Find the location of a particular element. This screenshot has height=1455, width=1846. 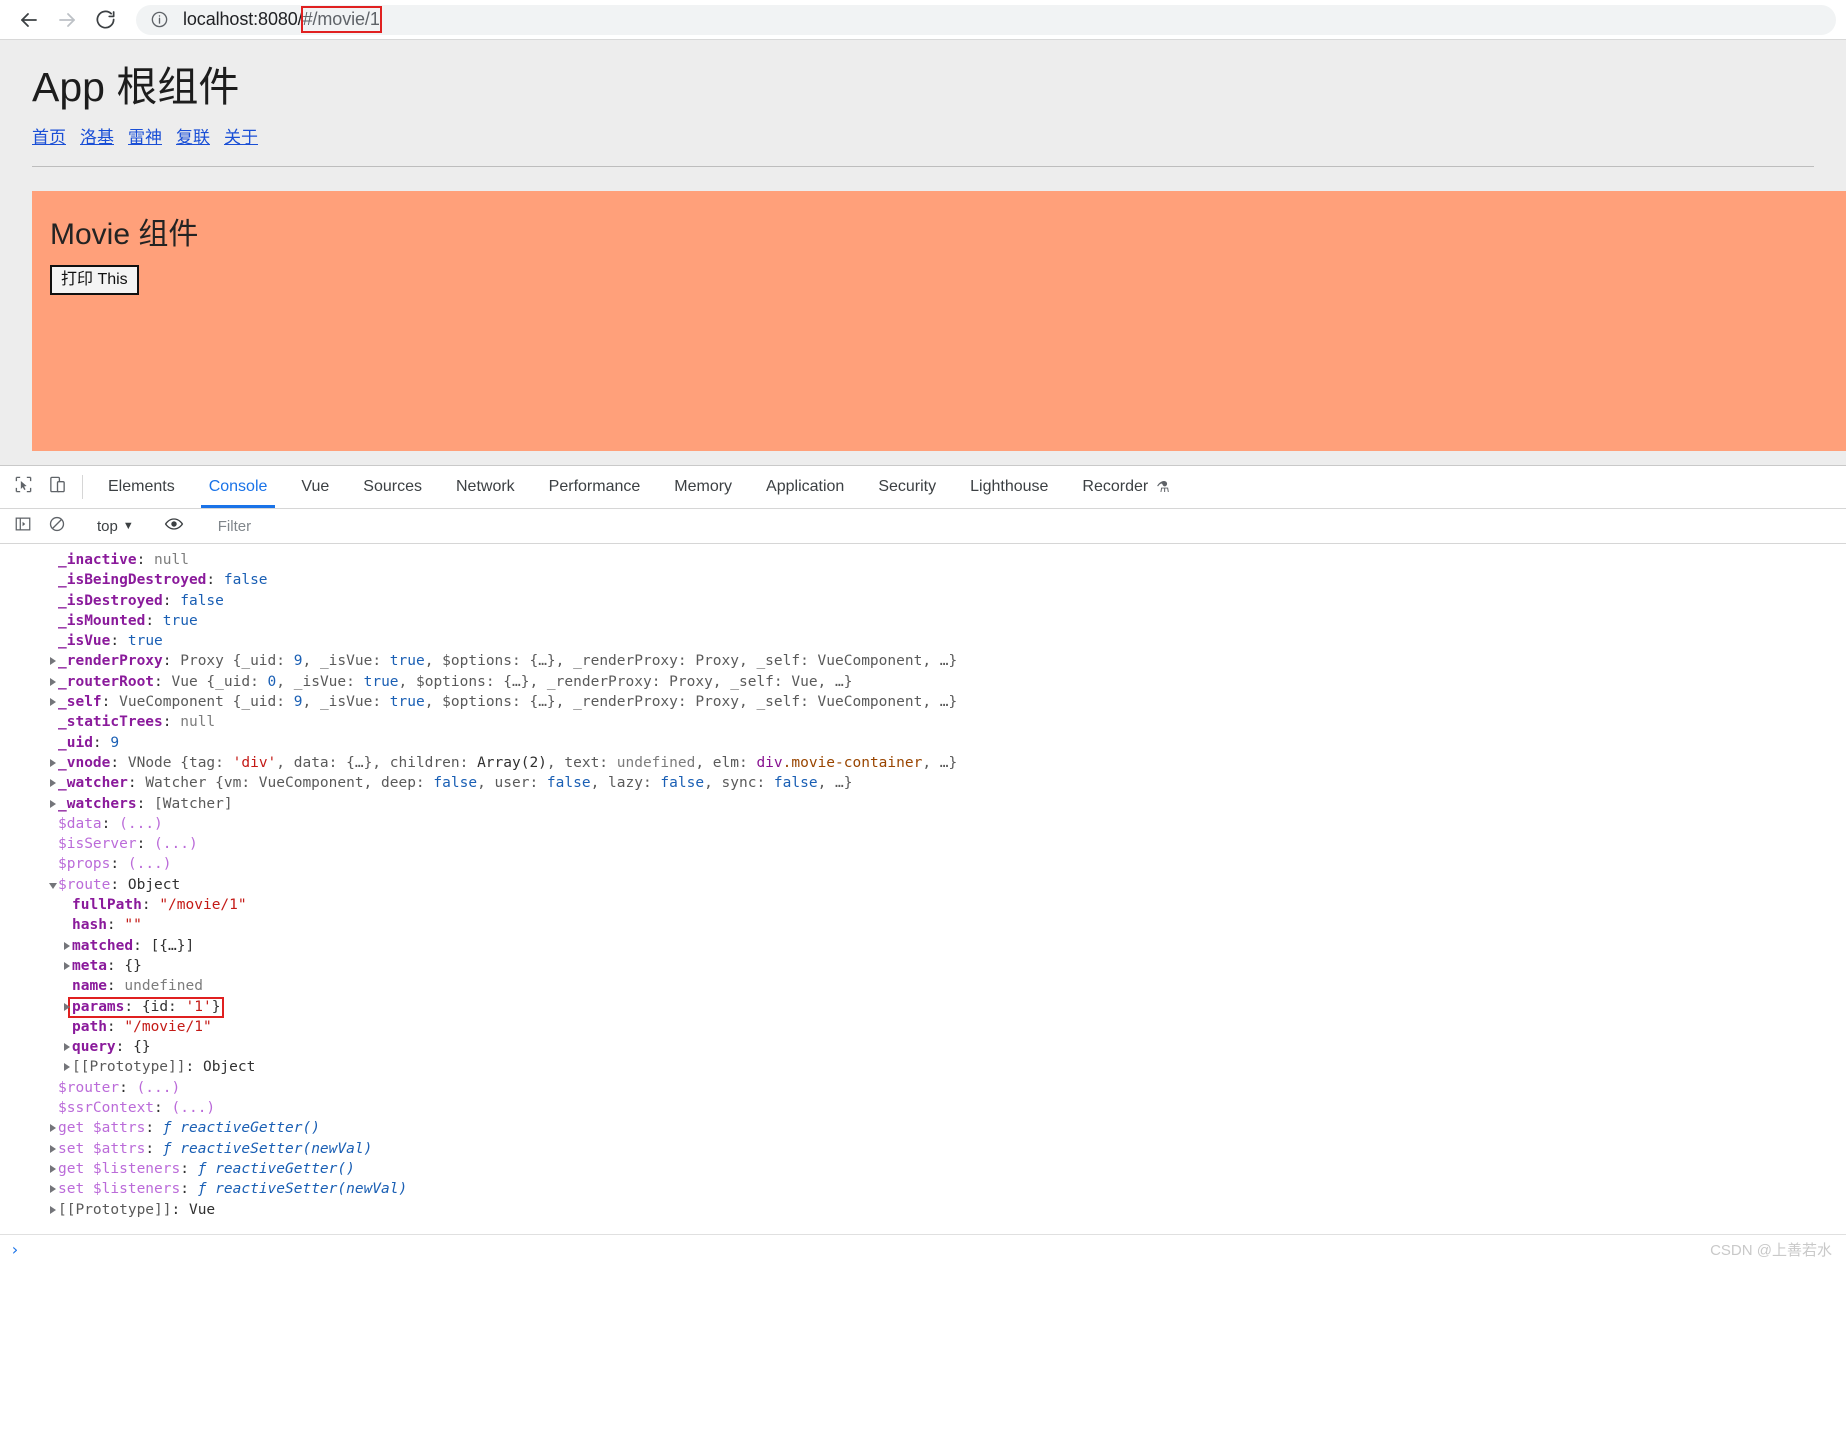

tab-console: Console is located at coordinates (238, 487).